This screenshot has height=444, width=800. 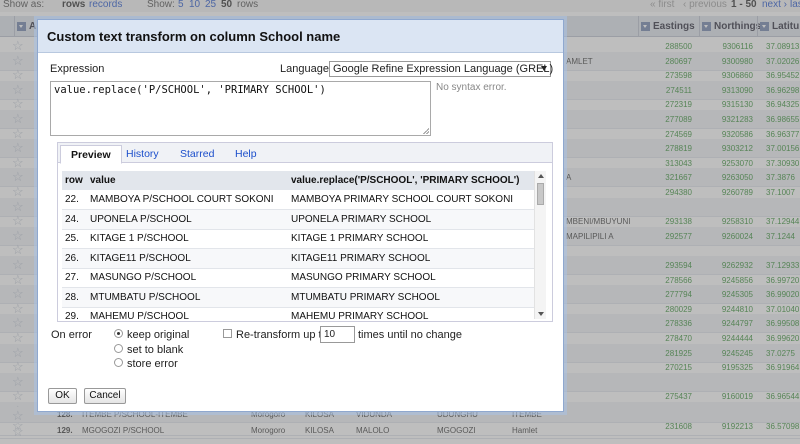 I want to click on language-label: Language, so click(x=304, y=69).